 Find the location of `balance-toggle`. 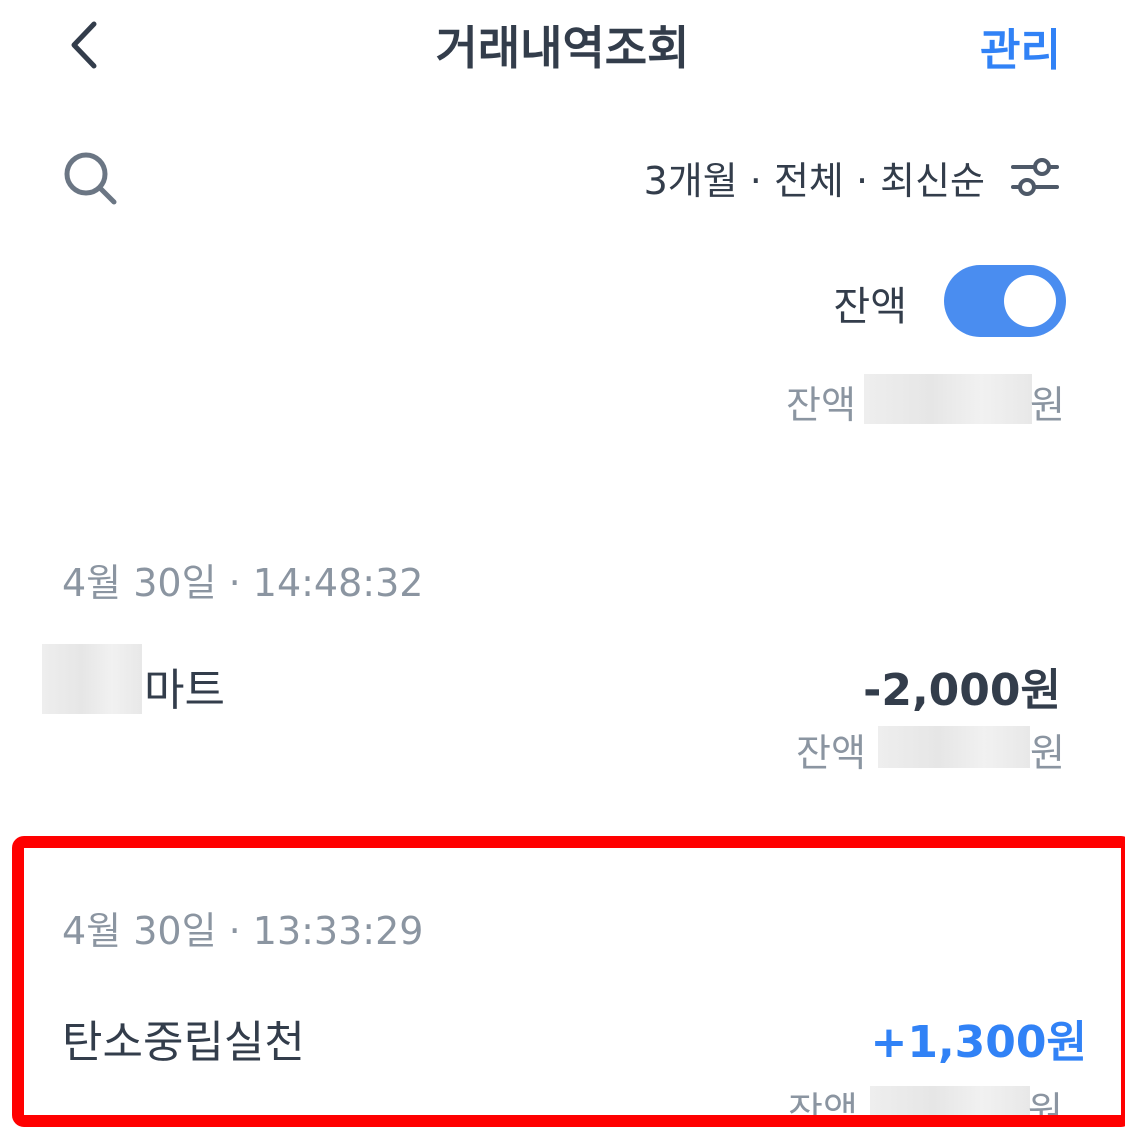

balance-toggle is located at coordinates (1005, 301).